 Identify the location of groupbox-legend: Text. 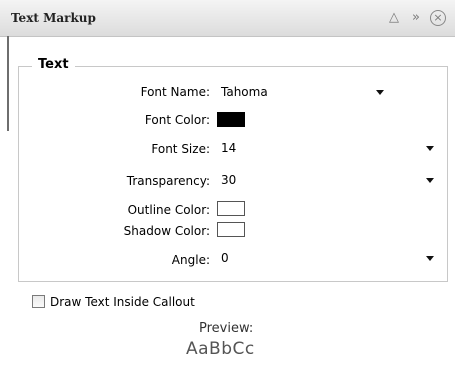
(53, 64).